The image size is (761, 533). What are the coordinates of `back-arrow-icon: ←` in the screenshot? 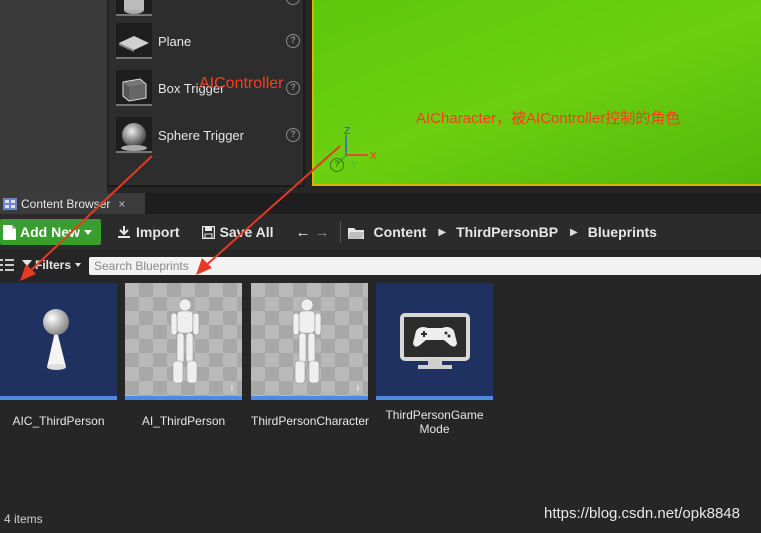 It's located at (303, 232).